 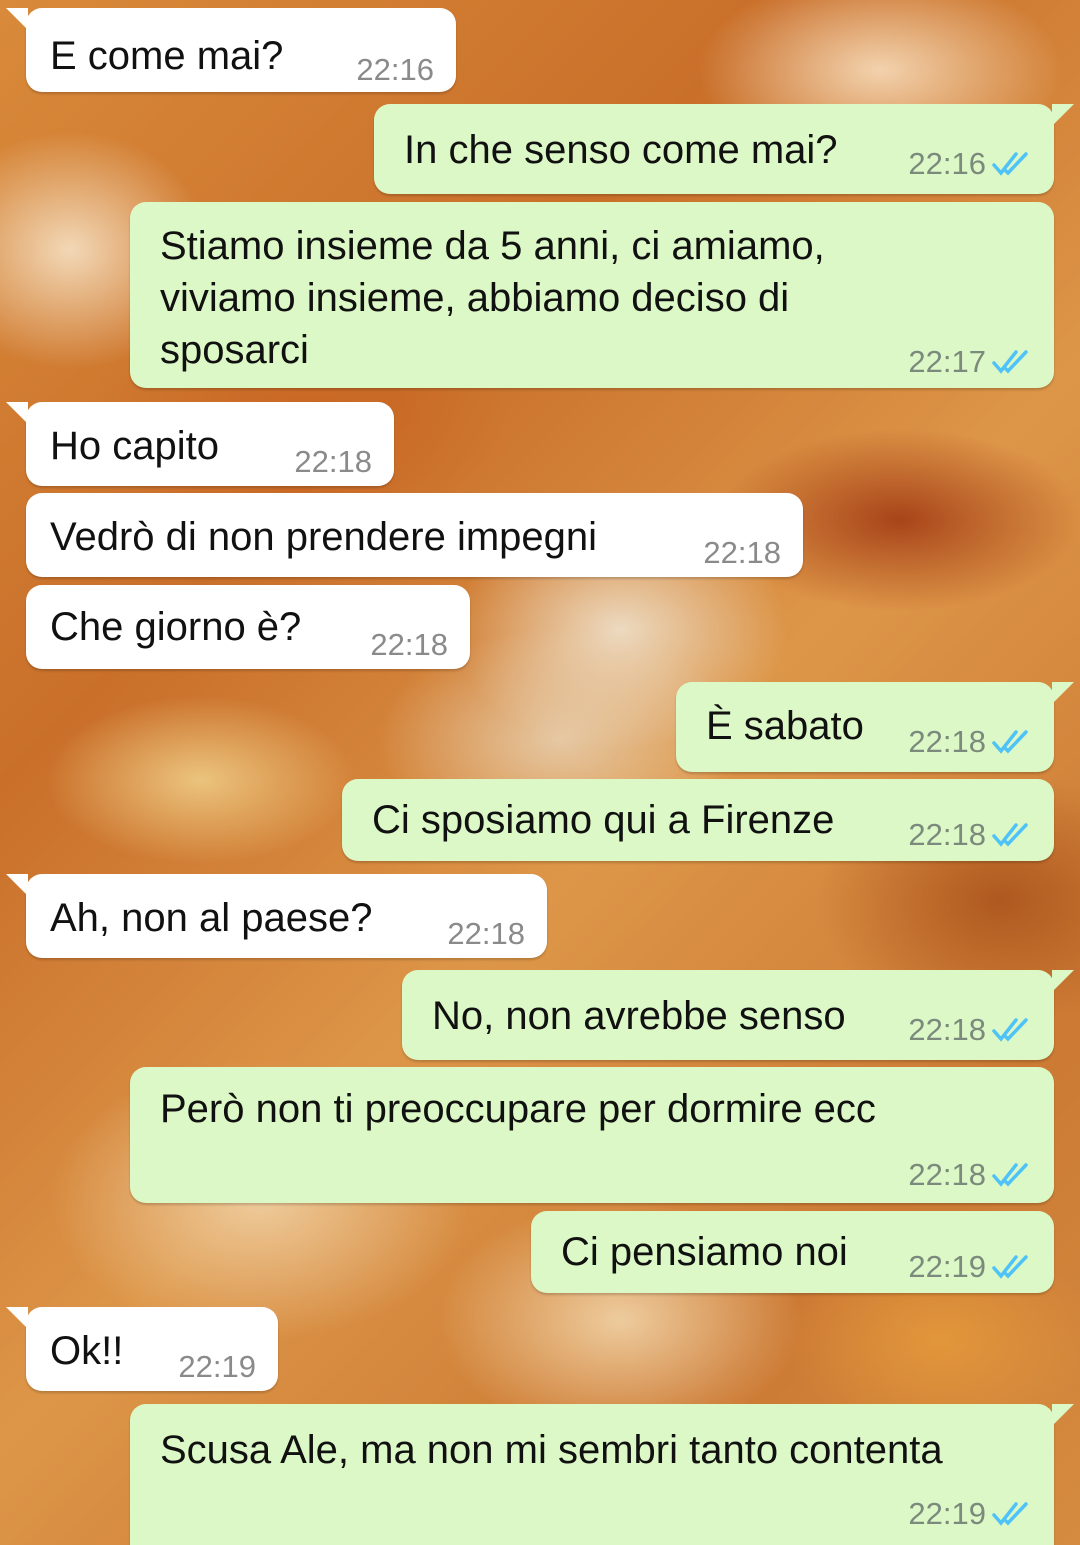 I want to click on incoming-message: Che giorno è? 22:18, so click(x=248, y=627).